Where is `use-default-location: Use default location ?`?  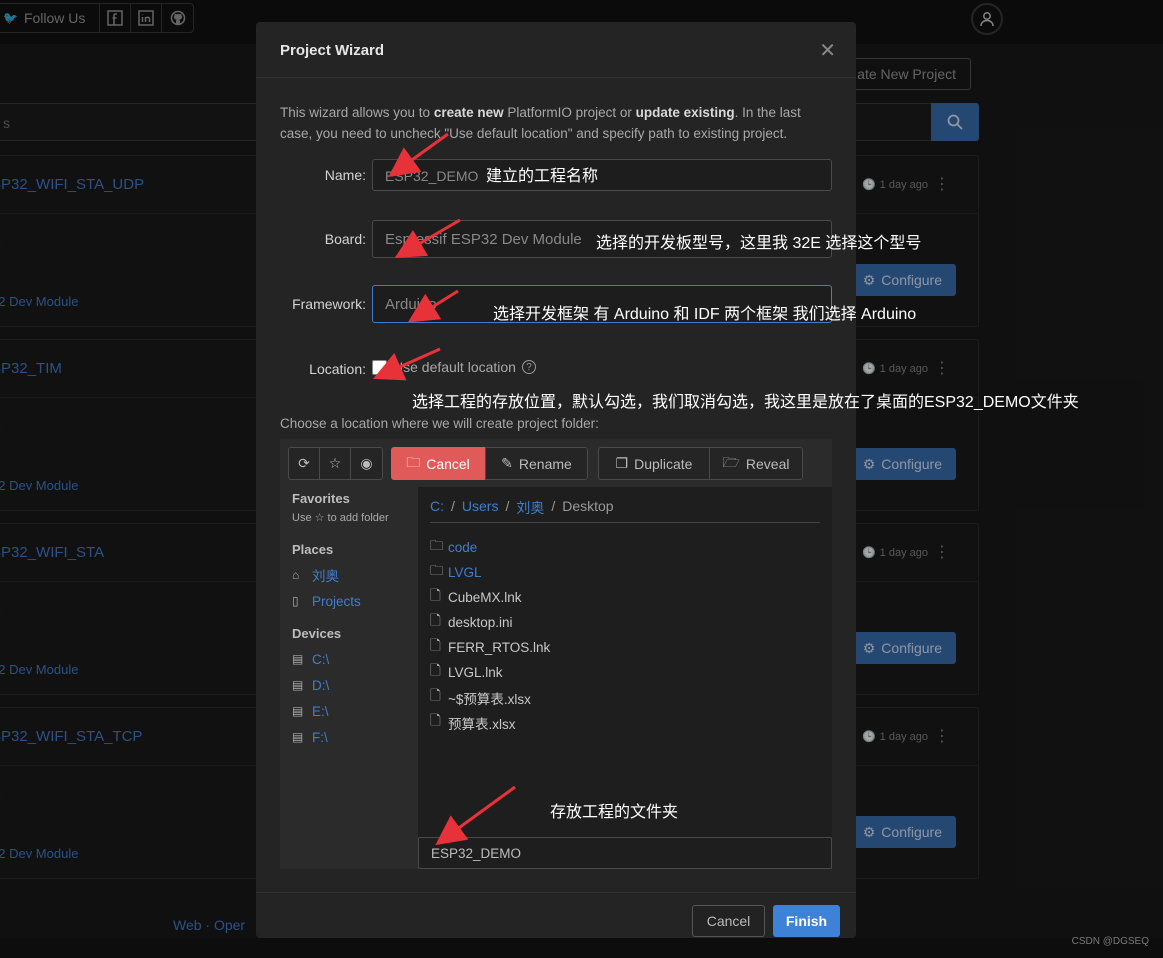
use-default-location: Use default location ? is located at coordinates (454, 367).